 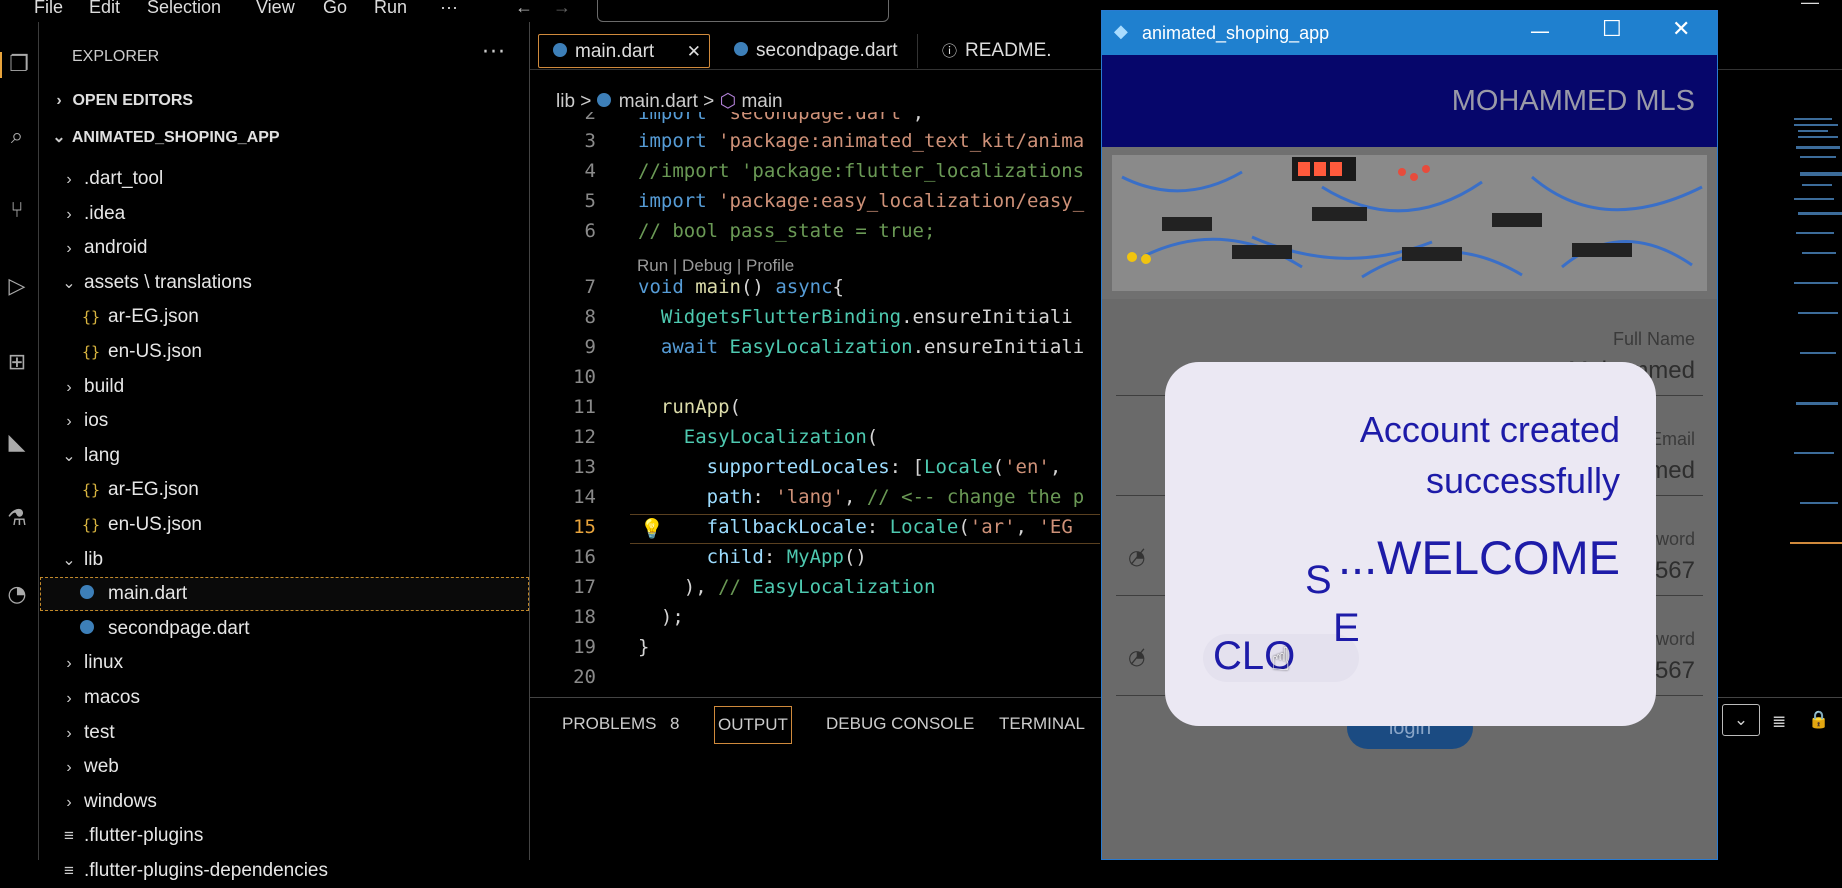 I want to click on code-line: ), // EasyLocalization, so click(x=787, y=587).